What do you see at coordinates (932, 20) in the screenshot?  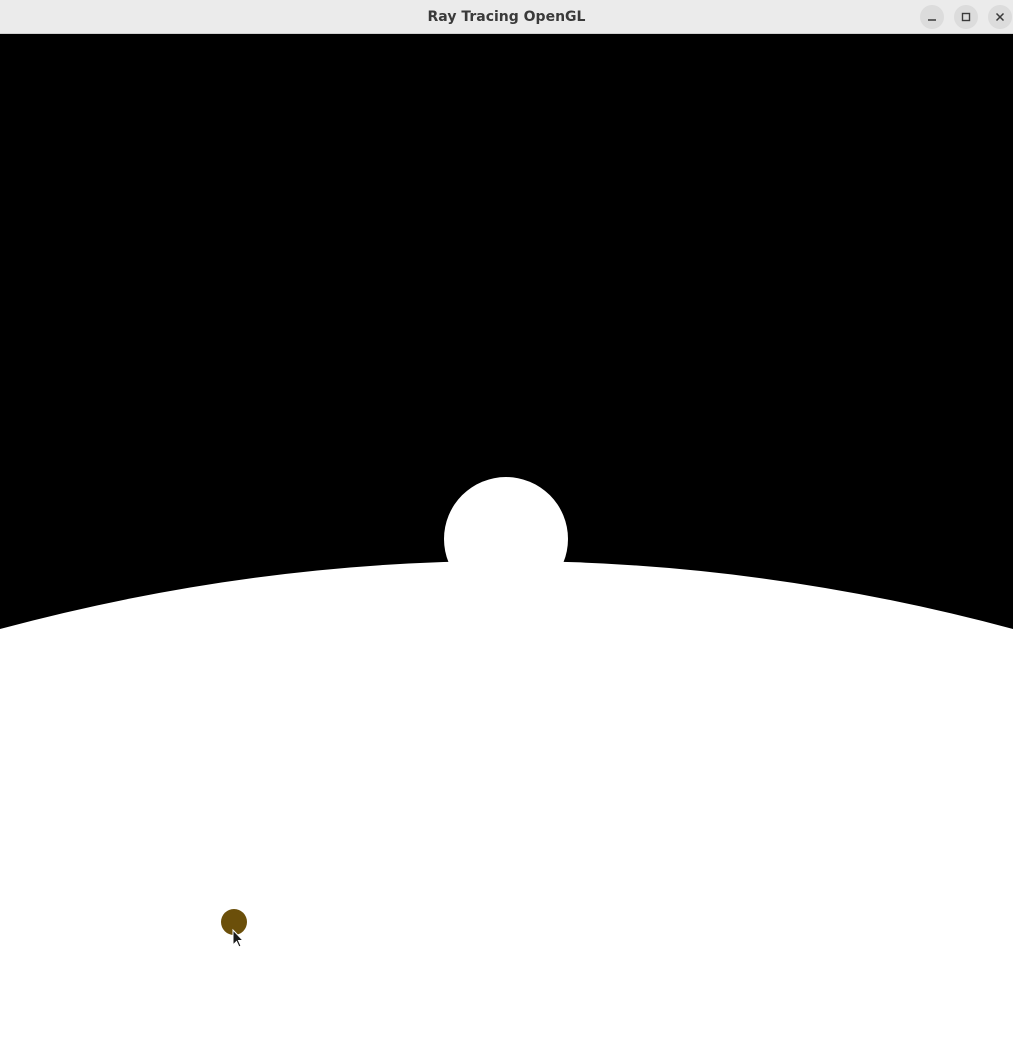 I see `minimize-icon` at bounding box center [932, 20].